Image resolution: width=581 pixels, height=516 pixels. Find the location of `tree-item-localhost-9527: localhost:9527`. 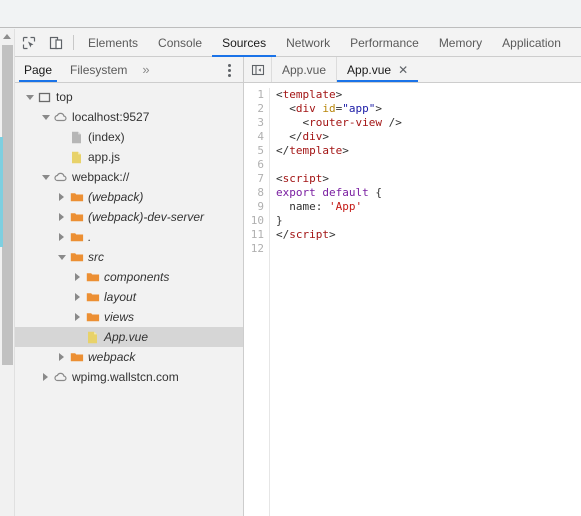

tree-item-localhost-9527: localhost:9527 is located at coordinates (129, 117).